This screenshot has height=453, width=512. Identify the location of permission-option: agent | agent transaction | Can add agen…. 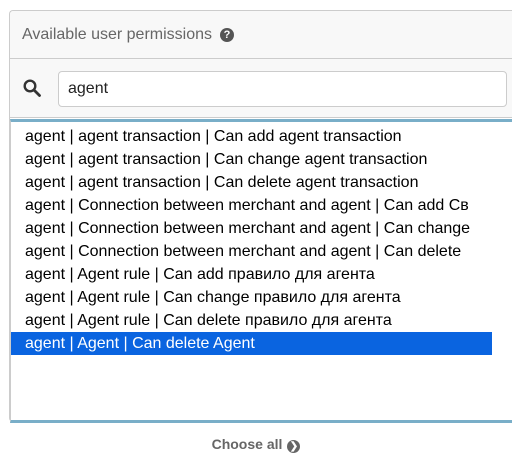
(251, 136).